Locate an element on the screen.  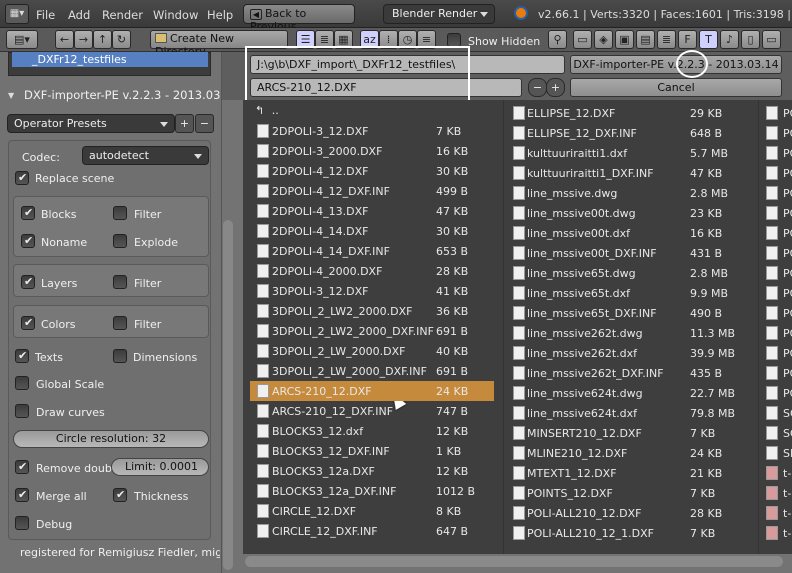
file-row: ARCS-210_12.DXF 24 KB is located at coordinates (372, 391).